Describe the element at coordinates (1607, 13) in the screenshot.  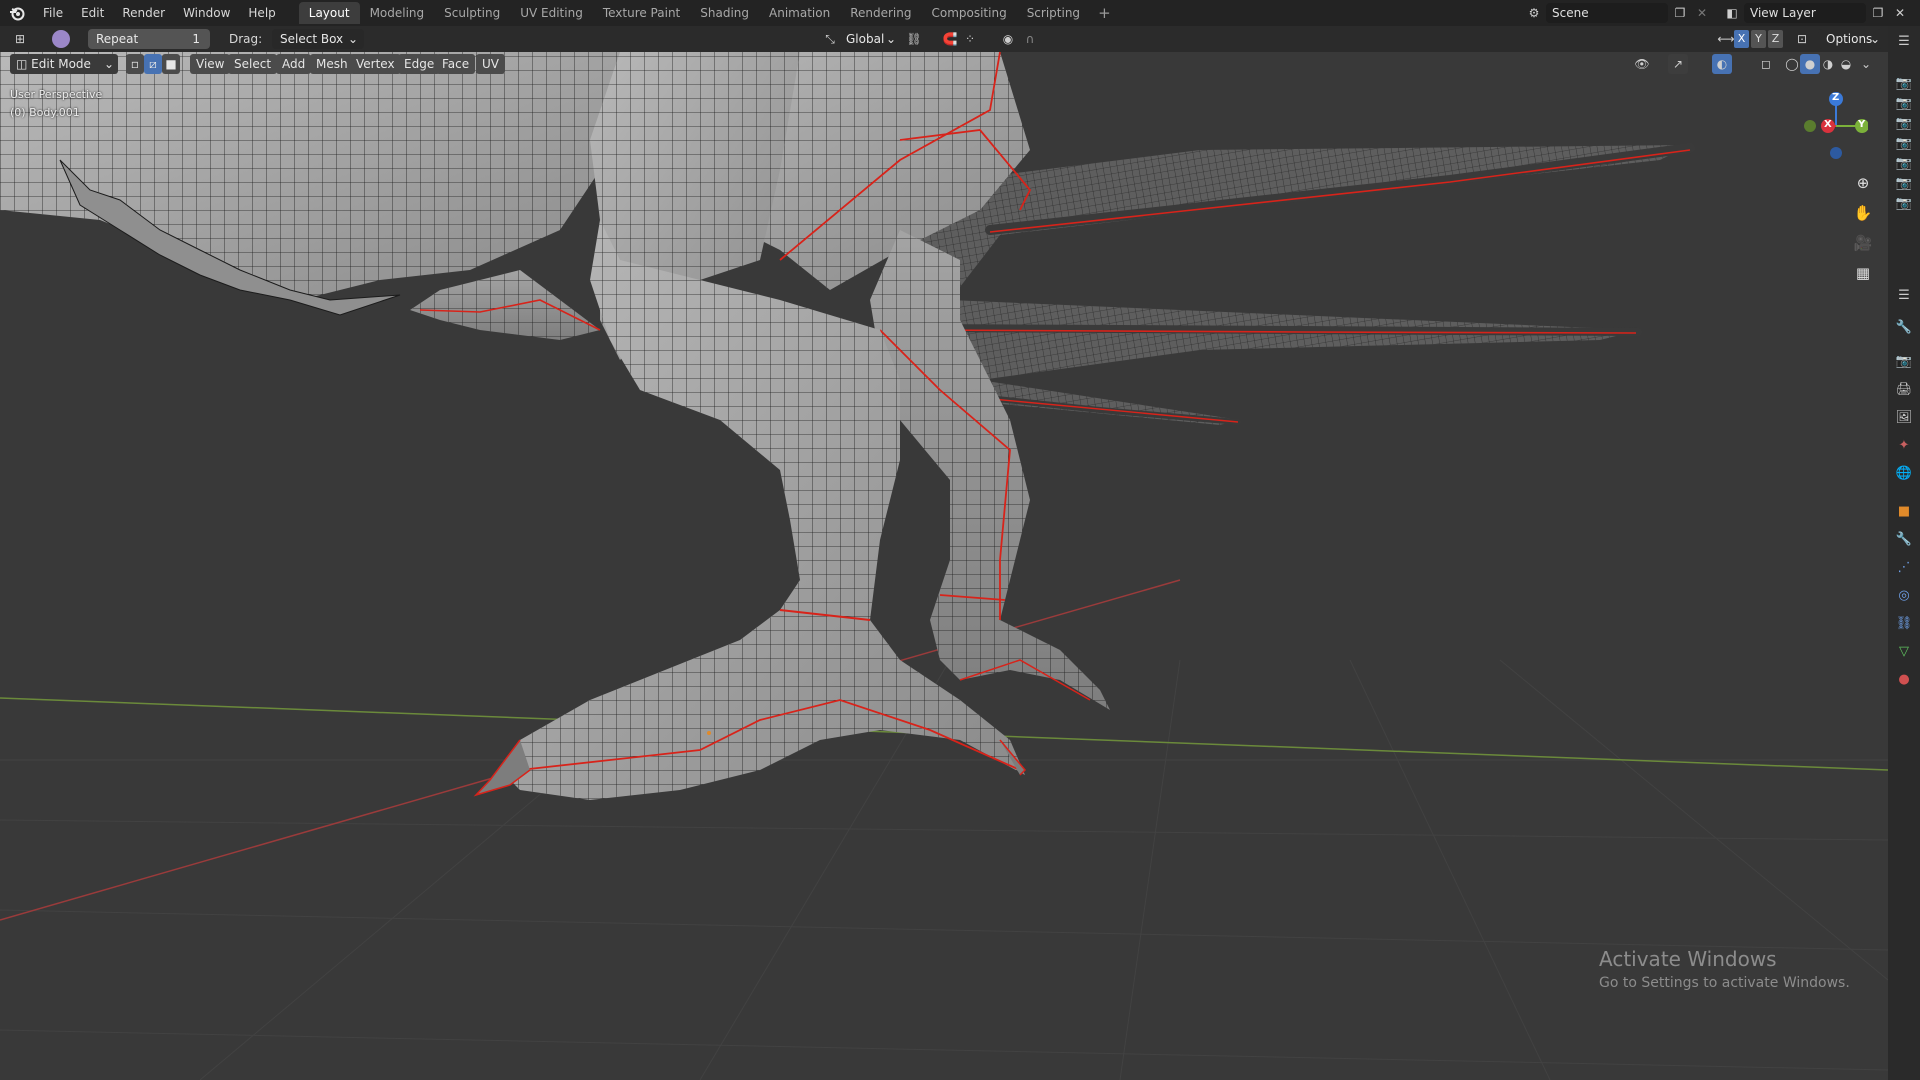
I see `scene-name-field: Scene` at that location.